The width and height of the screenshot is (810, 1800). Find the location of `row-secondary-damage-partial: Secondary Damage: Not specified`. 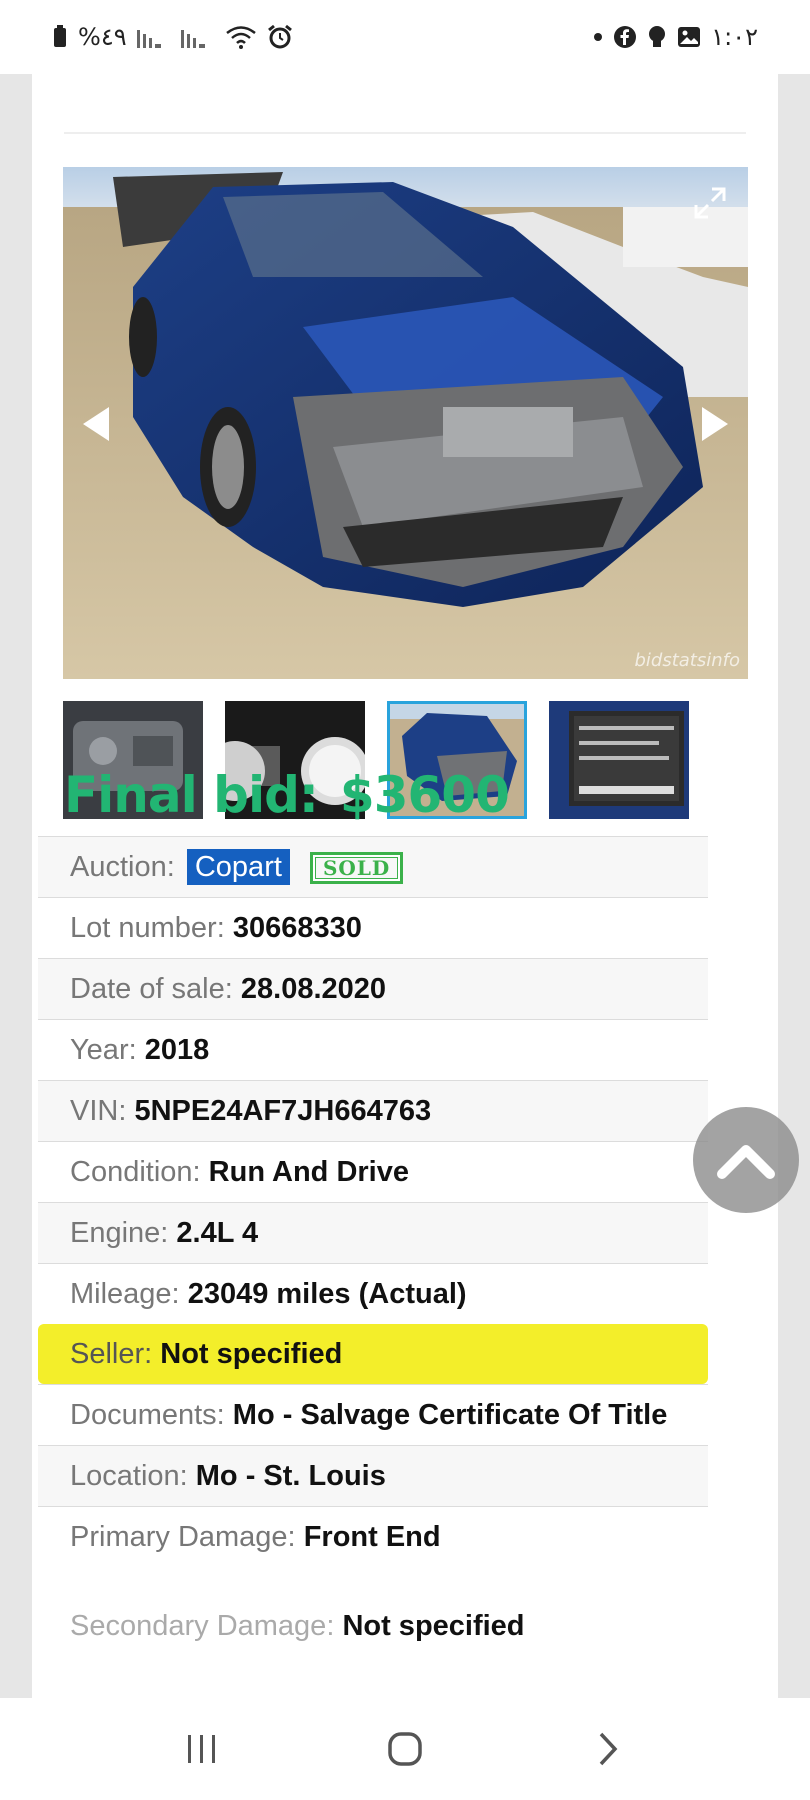

row-secondary-damage-partial: Secondary Damage: Not specified is located at coordinates (297, 1626).